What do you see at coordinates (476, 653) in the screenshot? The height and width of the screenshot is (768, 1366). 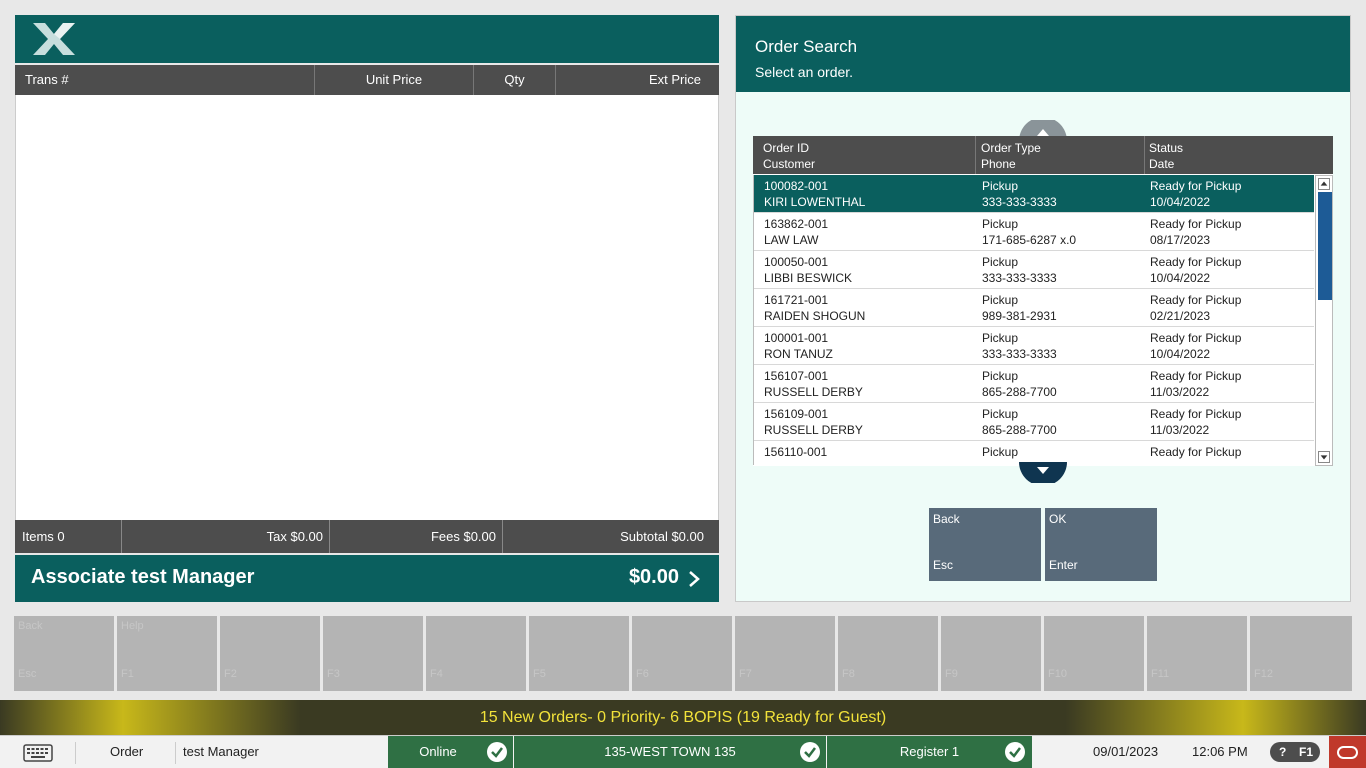 I see `fkey-f4: F4` at bounding box center [476, 653].